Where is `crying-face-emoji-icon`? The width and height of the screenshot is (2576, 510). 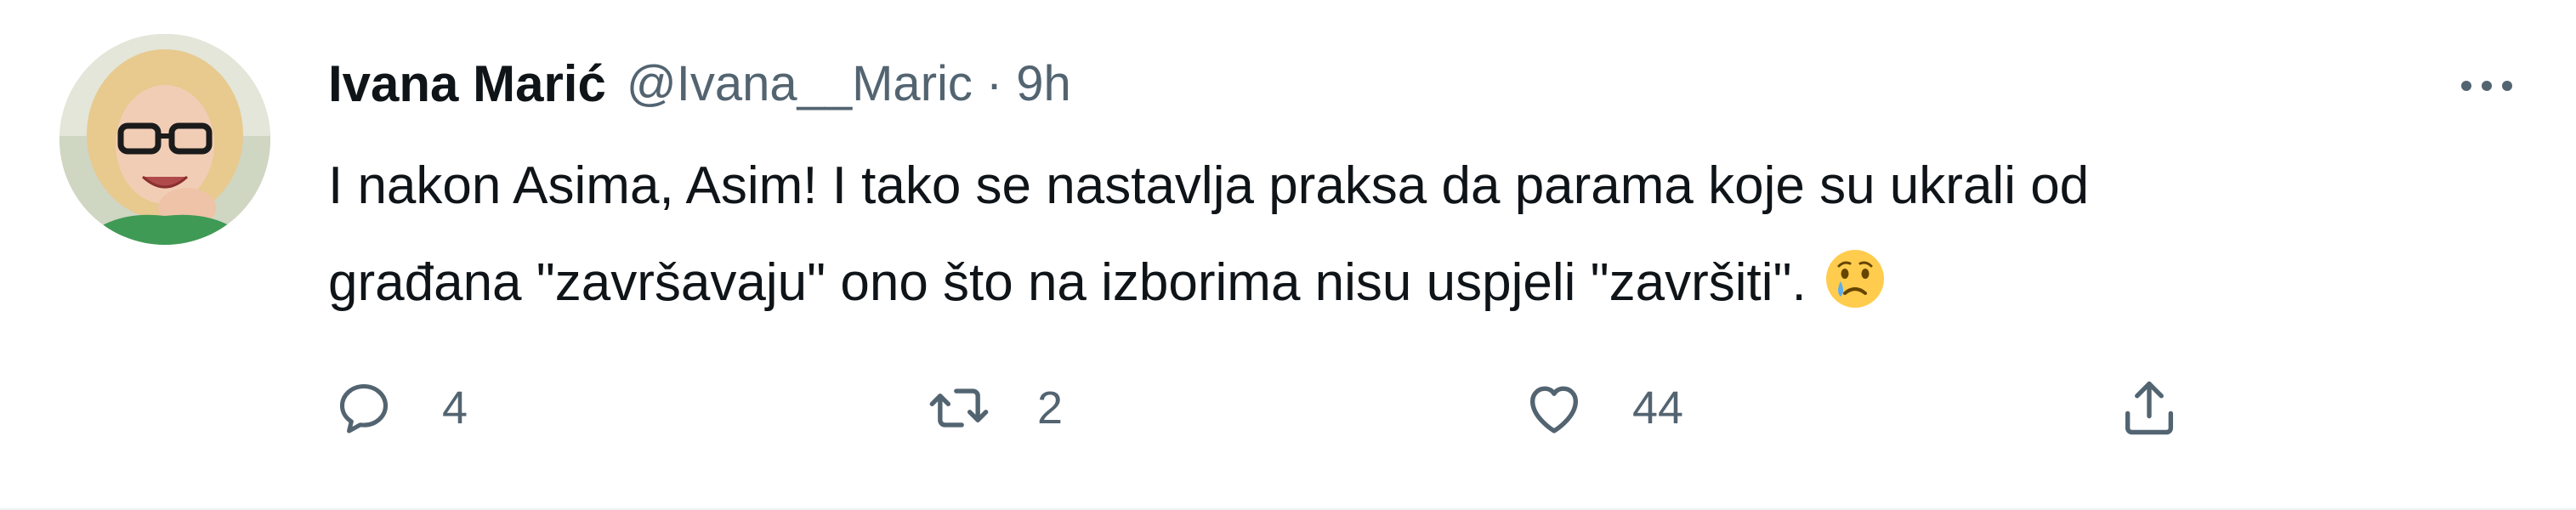 crying-face-emoji-icon is located at coordinates (1855, 294).